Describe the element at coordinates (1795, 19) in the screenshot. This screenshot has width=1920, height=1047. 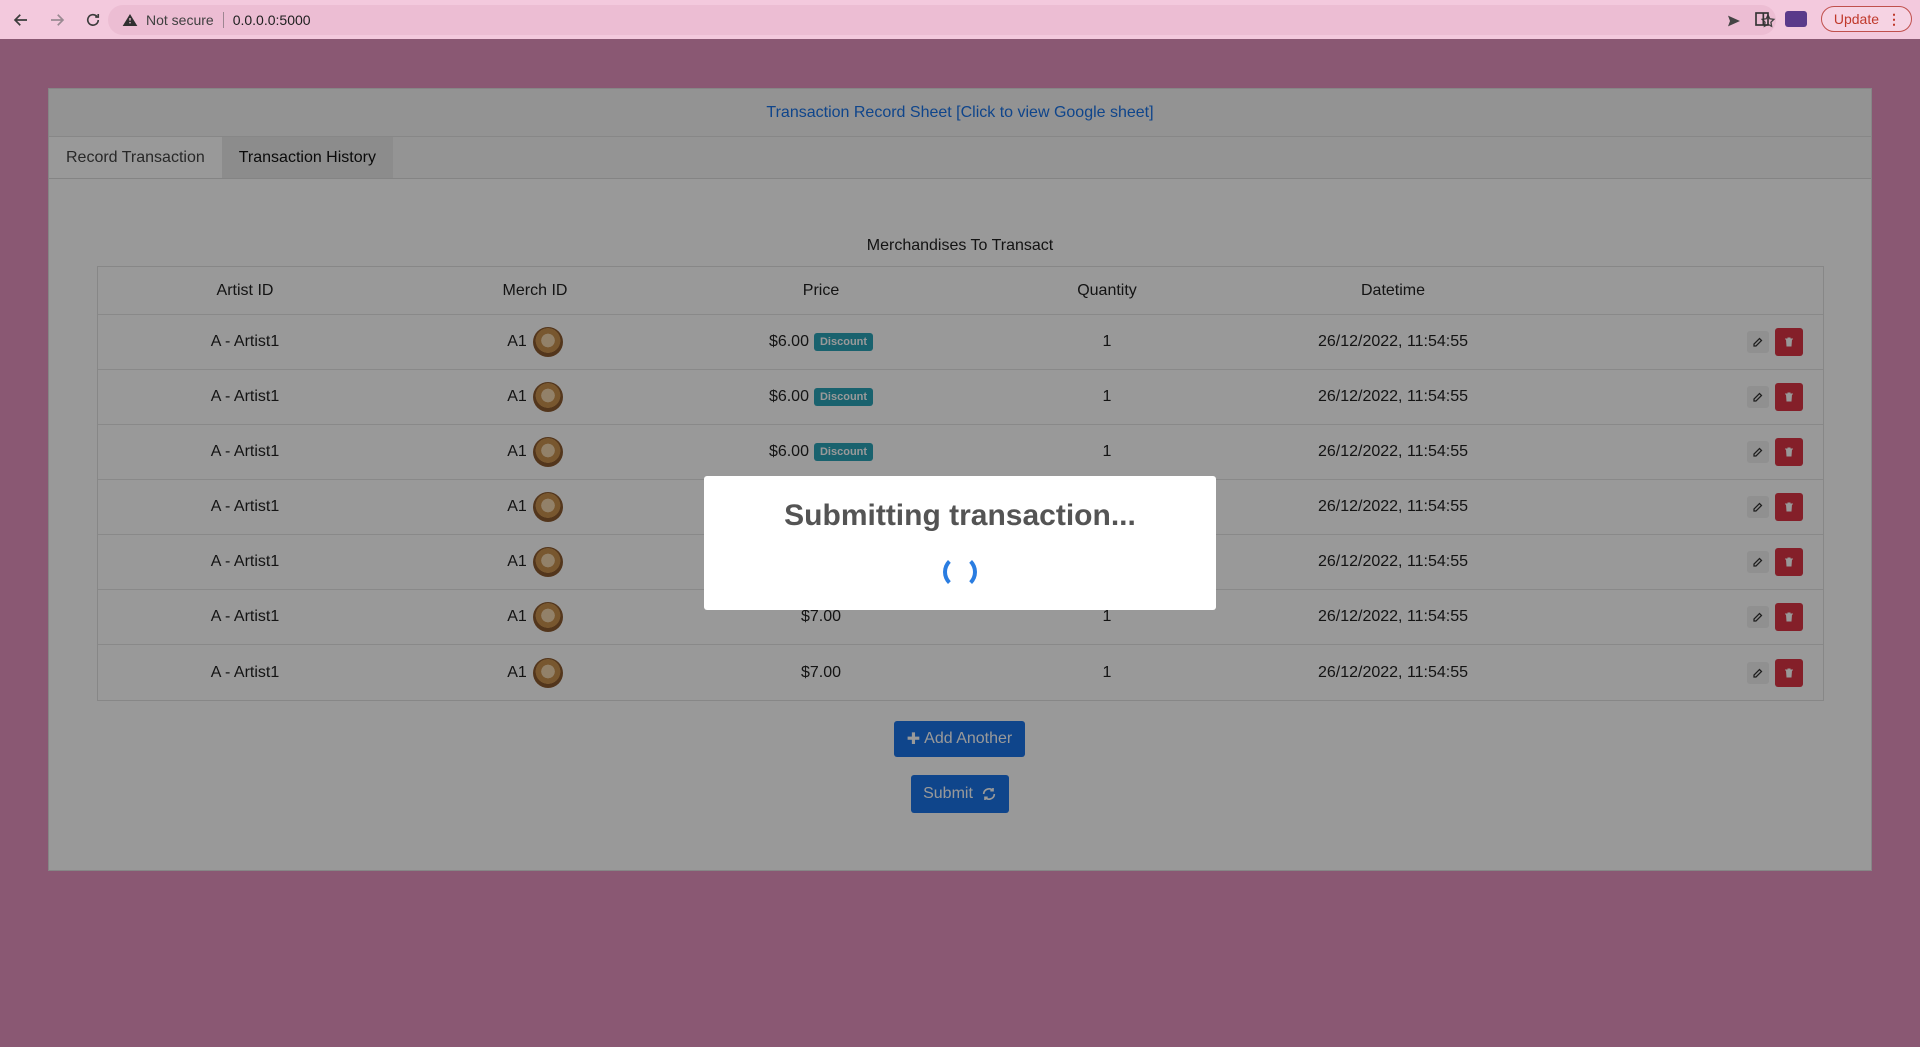
I see `extension-icon` at that location.